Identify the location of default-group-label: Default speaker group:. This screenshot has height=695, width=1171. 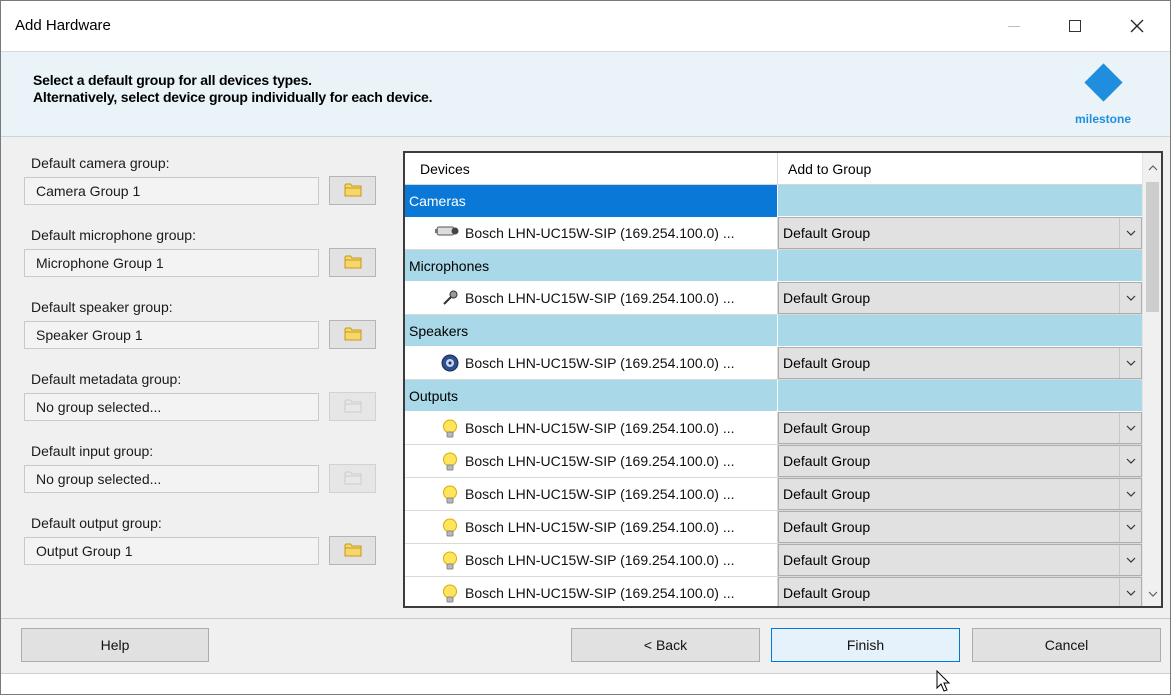
(102, 307).